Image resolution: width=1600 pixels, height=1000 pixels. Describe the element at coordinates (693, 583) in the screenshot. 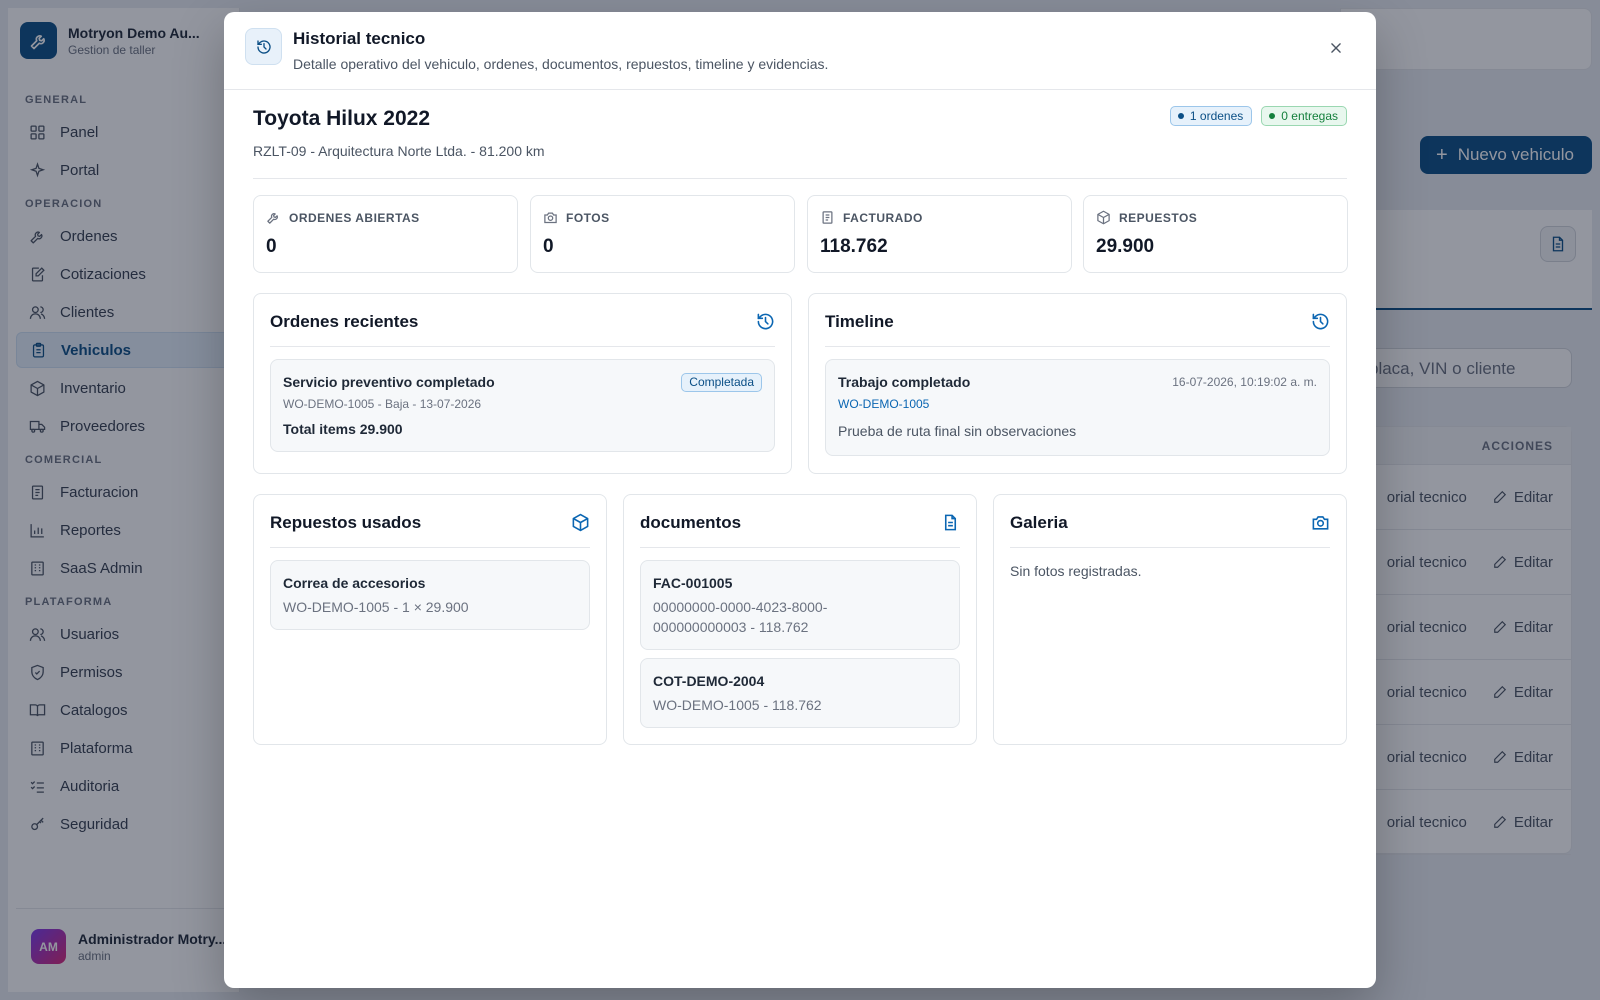

I see `document-title: FAC-001005` at that location.